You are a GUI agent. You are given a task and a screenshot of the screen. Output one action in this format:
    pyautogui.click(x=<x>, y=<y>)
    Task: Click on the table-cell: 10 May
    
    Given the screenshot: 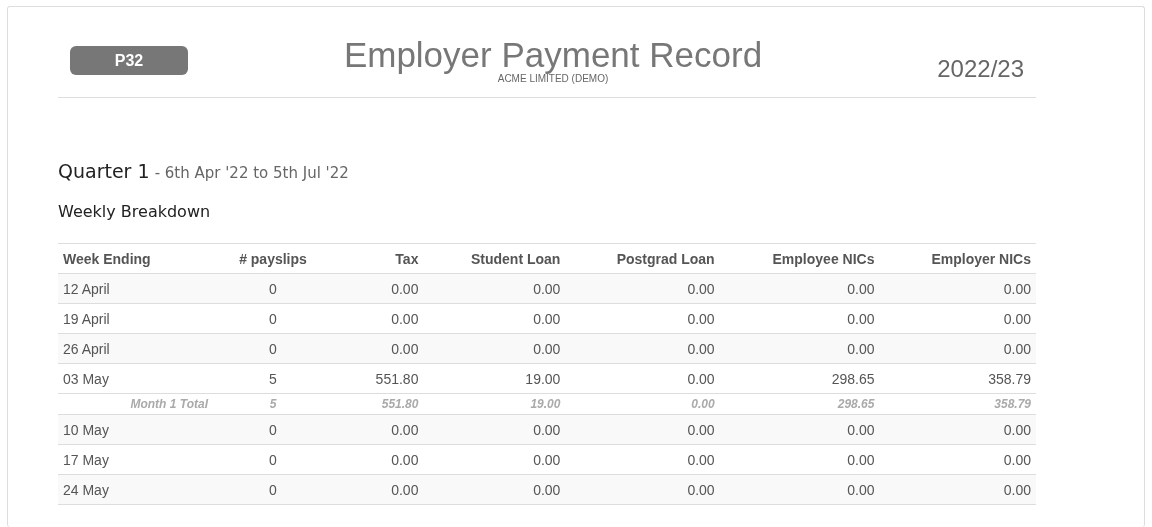 What is the action you would take?
    pyautogui.click(x=86, y=429)
    